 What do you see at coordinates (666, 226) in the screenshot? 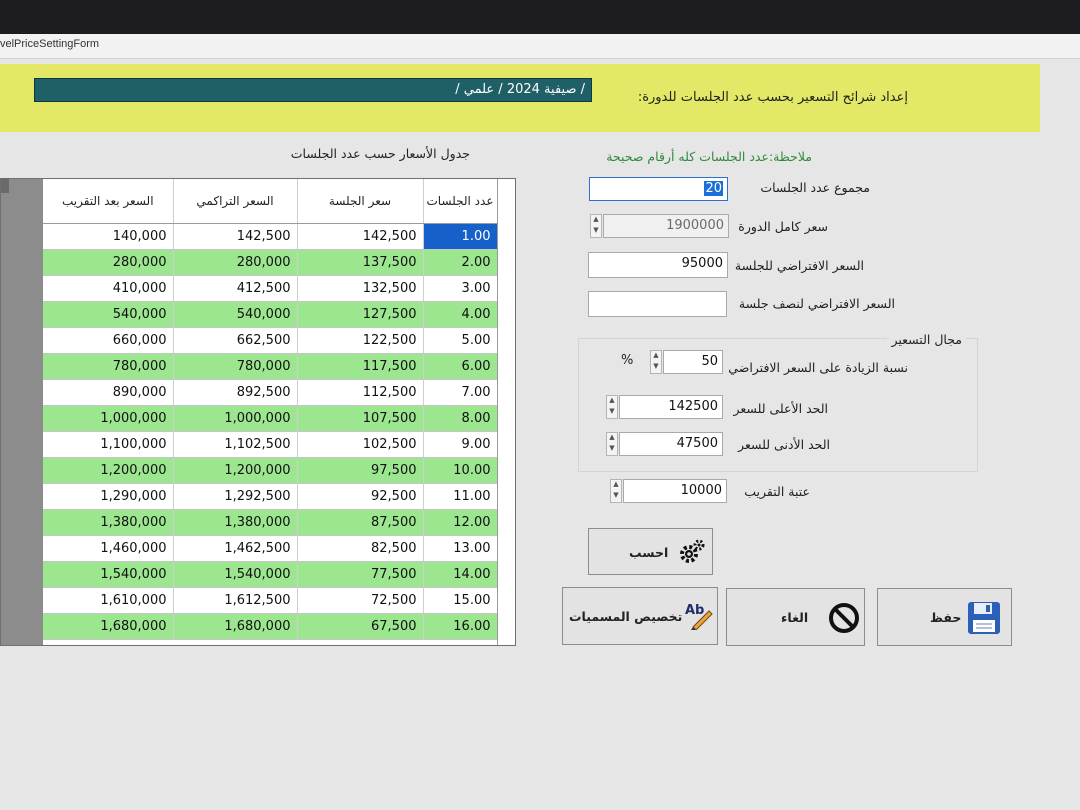
I see `course-price-input: 1900000` at bounding box center [666, 226].